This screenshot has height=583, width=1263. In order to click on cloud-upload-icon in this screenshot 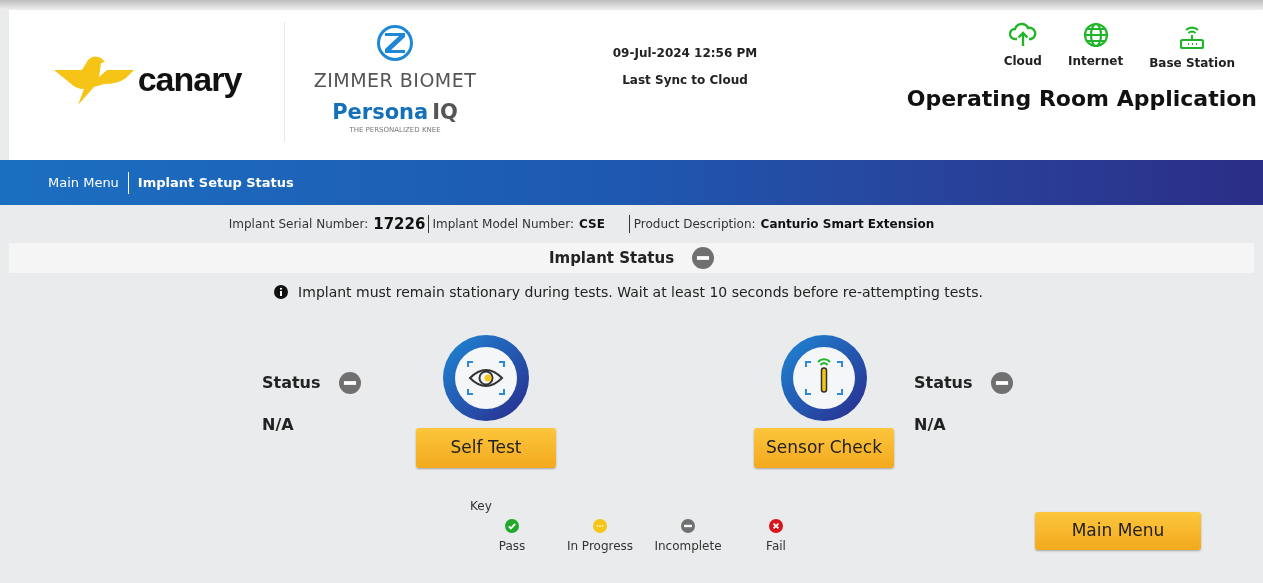, I will do `click(1022, 35)`.